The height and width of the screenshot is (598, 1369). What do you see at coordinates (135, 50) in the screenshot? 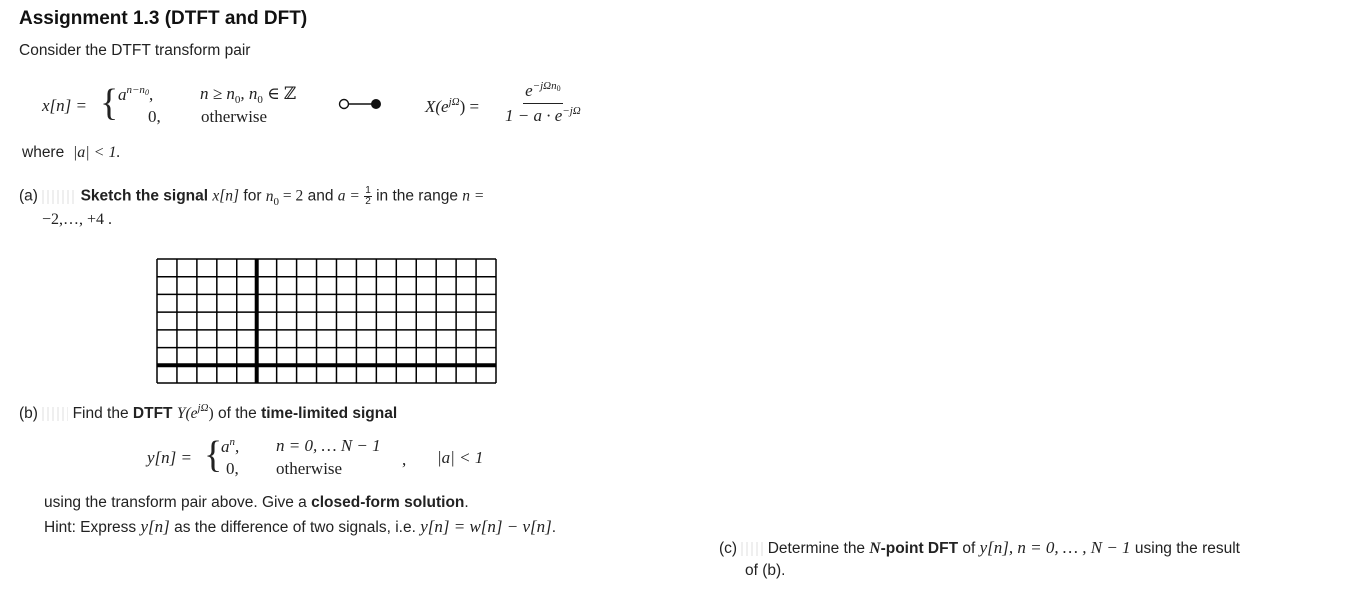
I see `intro-text: Consider the DTFT transform pair` at bounding box center [135, 50].